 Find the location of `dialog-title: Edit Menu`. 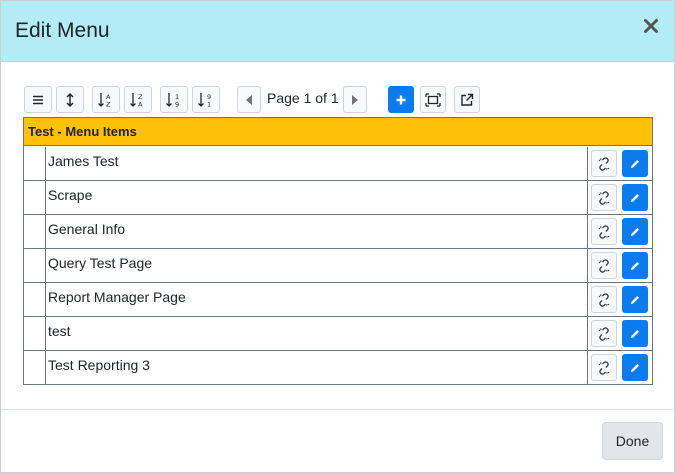

dialog-title: Edit Menu is located at coordinates (62, 30).